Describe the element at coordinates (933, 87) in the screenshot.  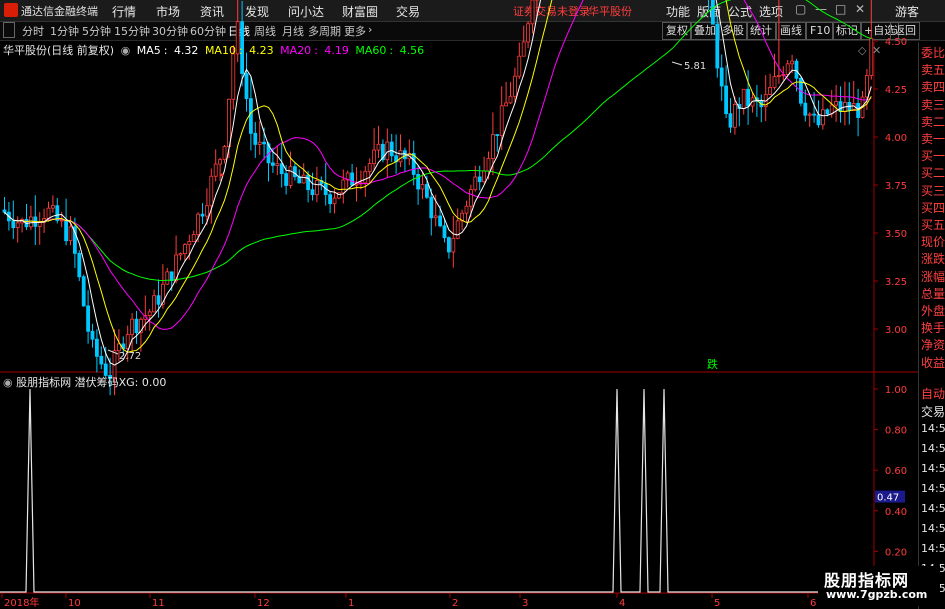
I see `quote-label: 卖四` at that location.